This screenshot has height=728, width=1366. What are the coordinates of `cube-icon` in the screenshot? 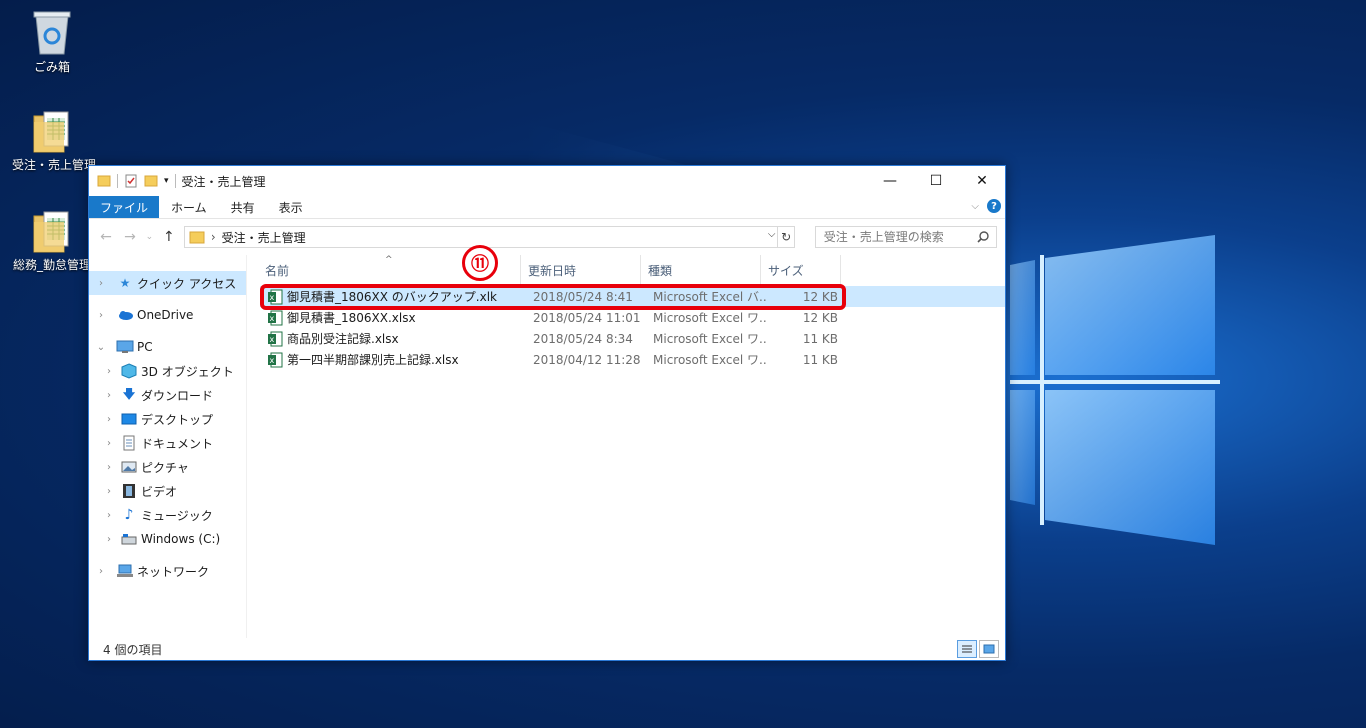 It's located at (129, 371).